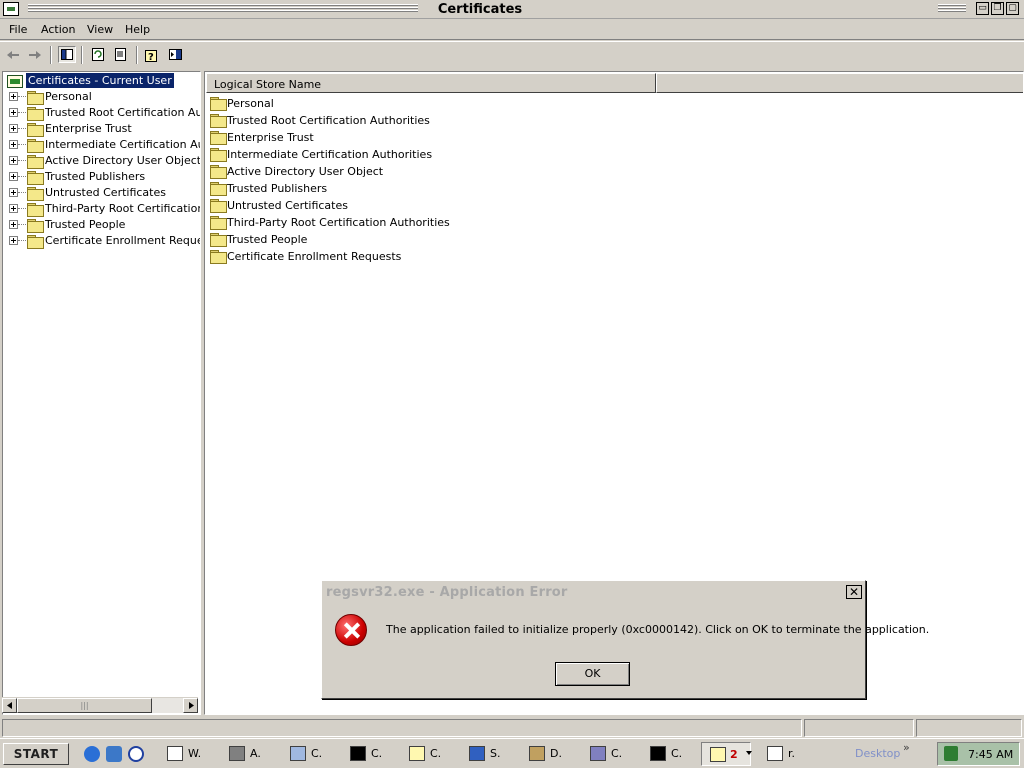 The height and width of the screenshot is (768, 1024). What do you see at coordinates (35, 54) in the screenshot?
I see `forward-arrow-icon` at bounding box center [35, 54].